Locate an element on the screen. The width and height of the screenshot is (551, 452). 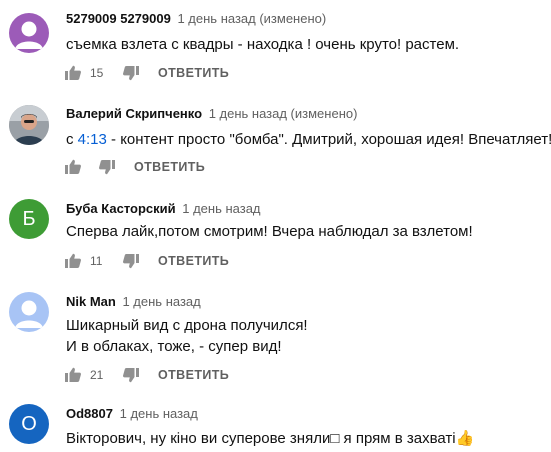
comment-author: Nik Man is located at coordinates (91, 301).